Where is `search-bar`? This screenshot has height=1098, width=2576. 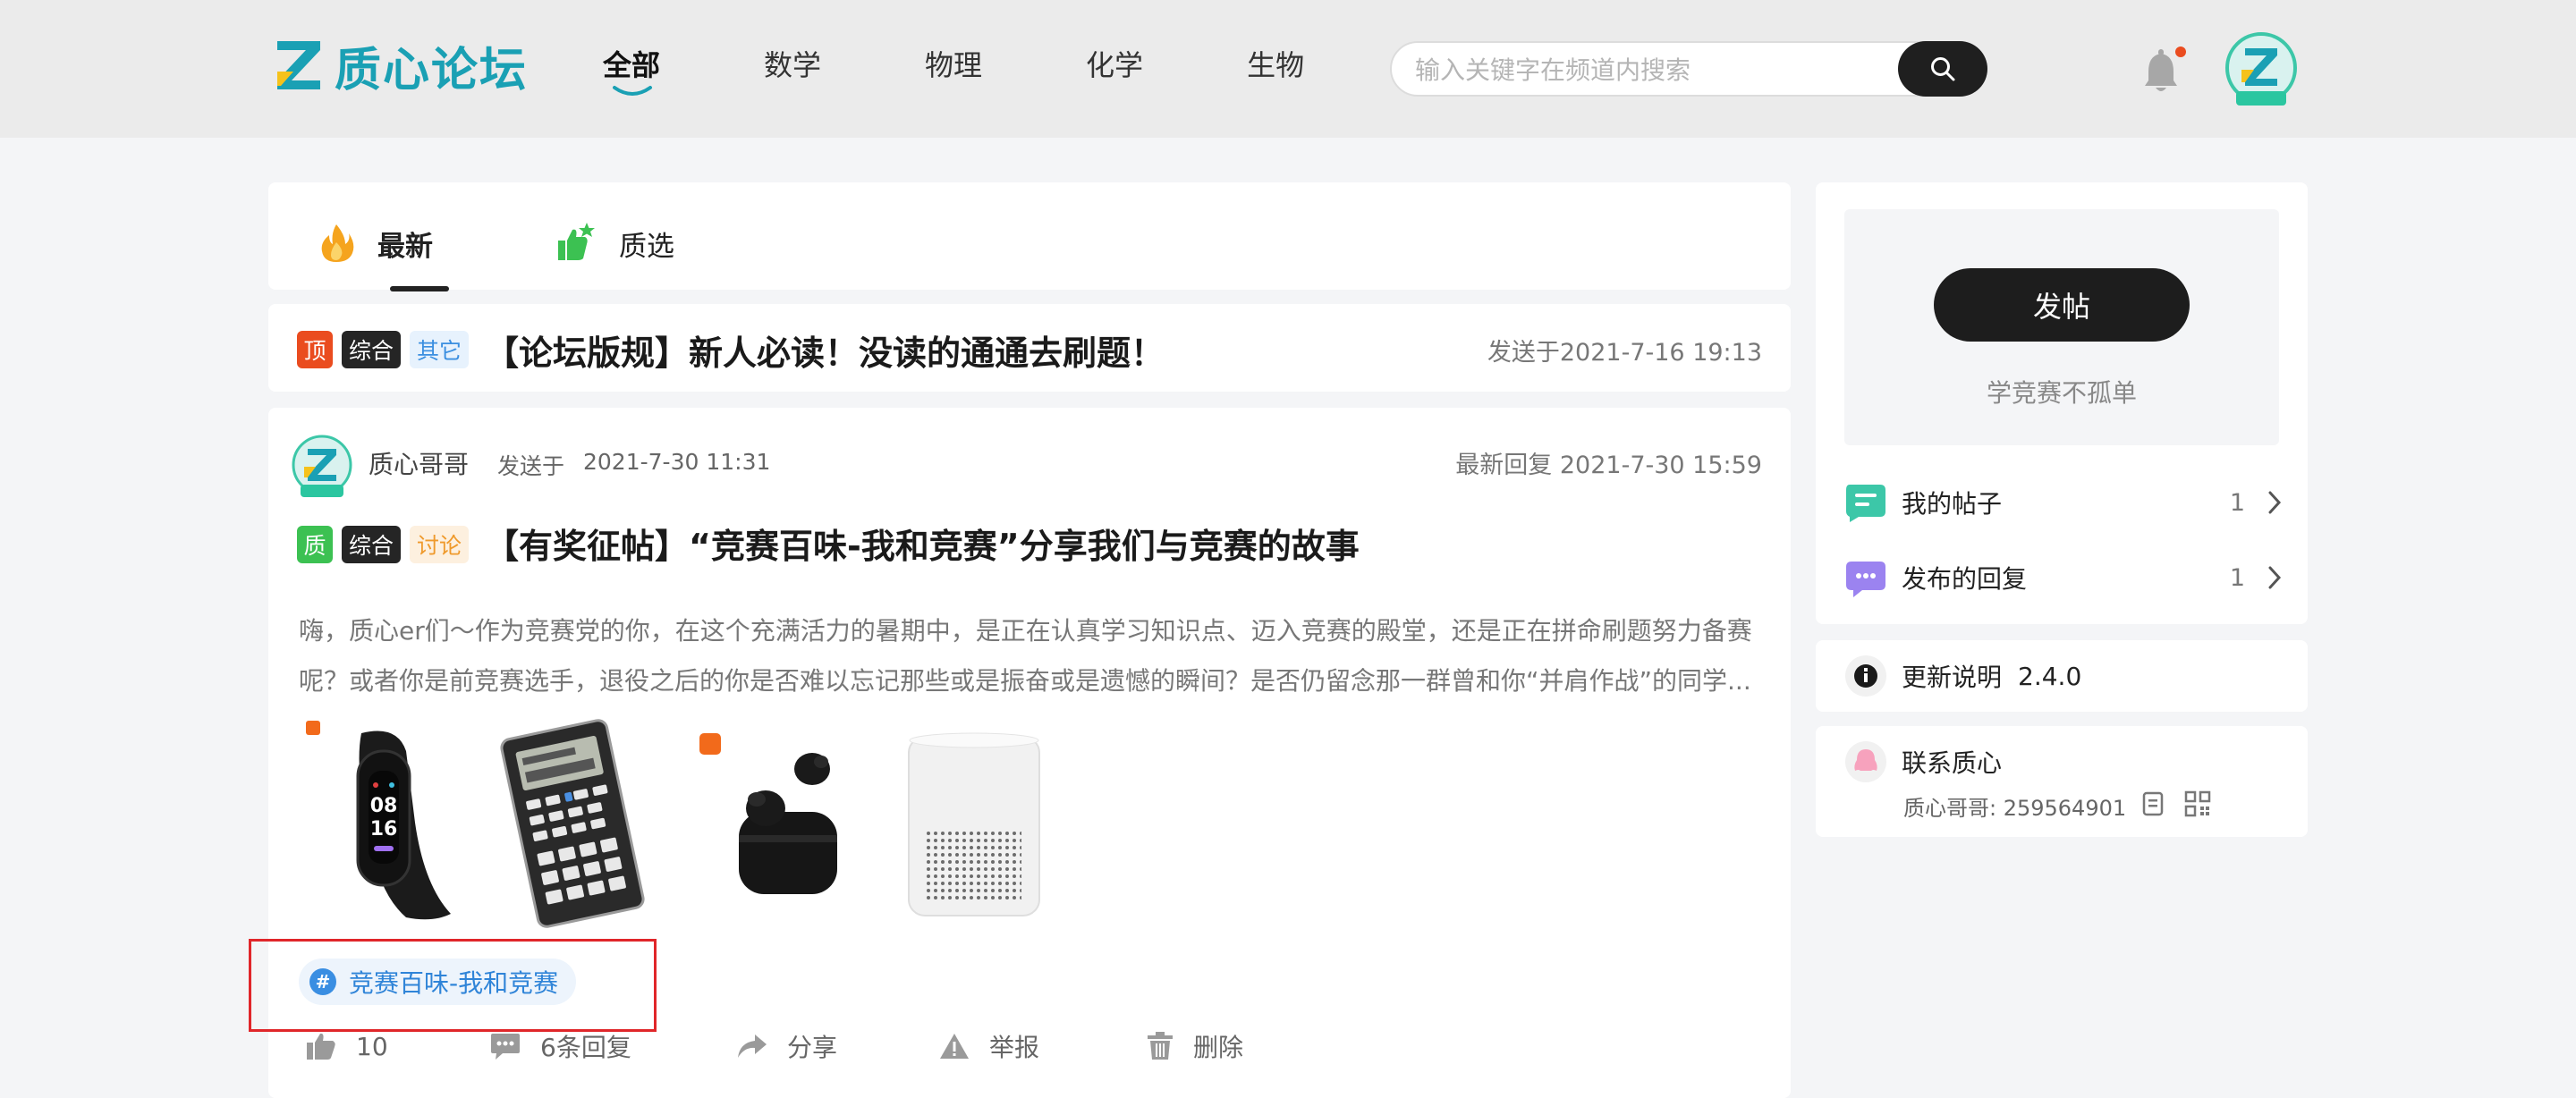 search-bar is located at coordinates (1688, 69).